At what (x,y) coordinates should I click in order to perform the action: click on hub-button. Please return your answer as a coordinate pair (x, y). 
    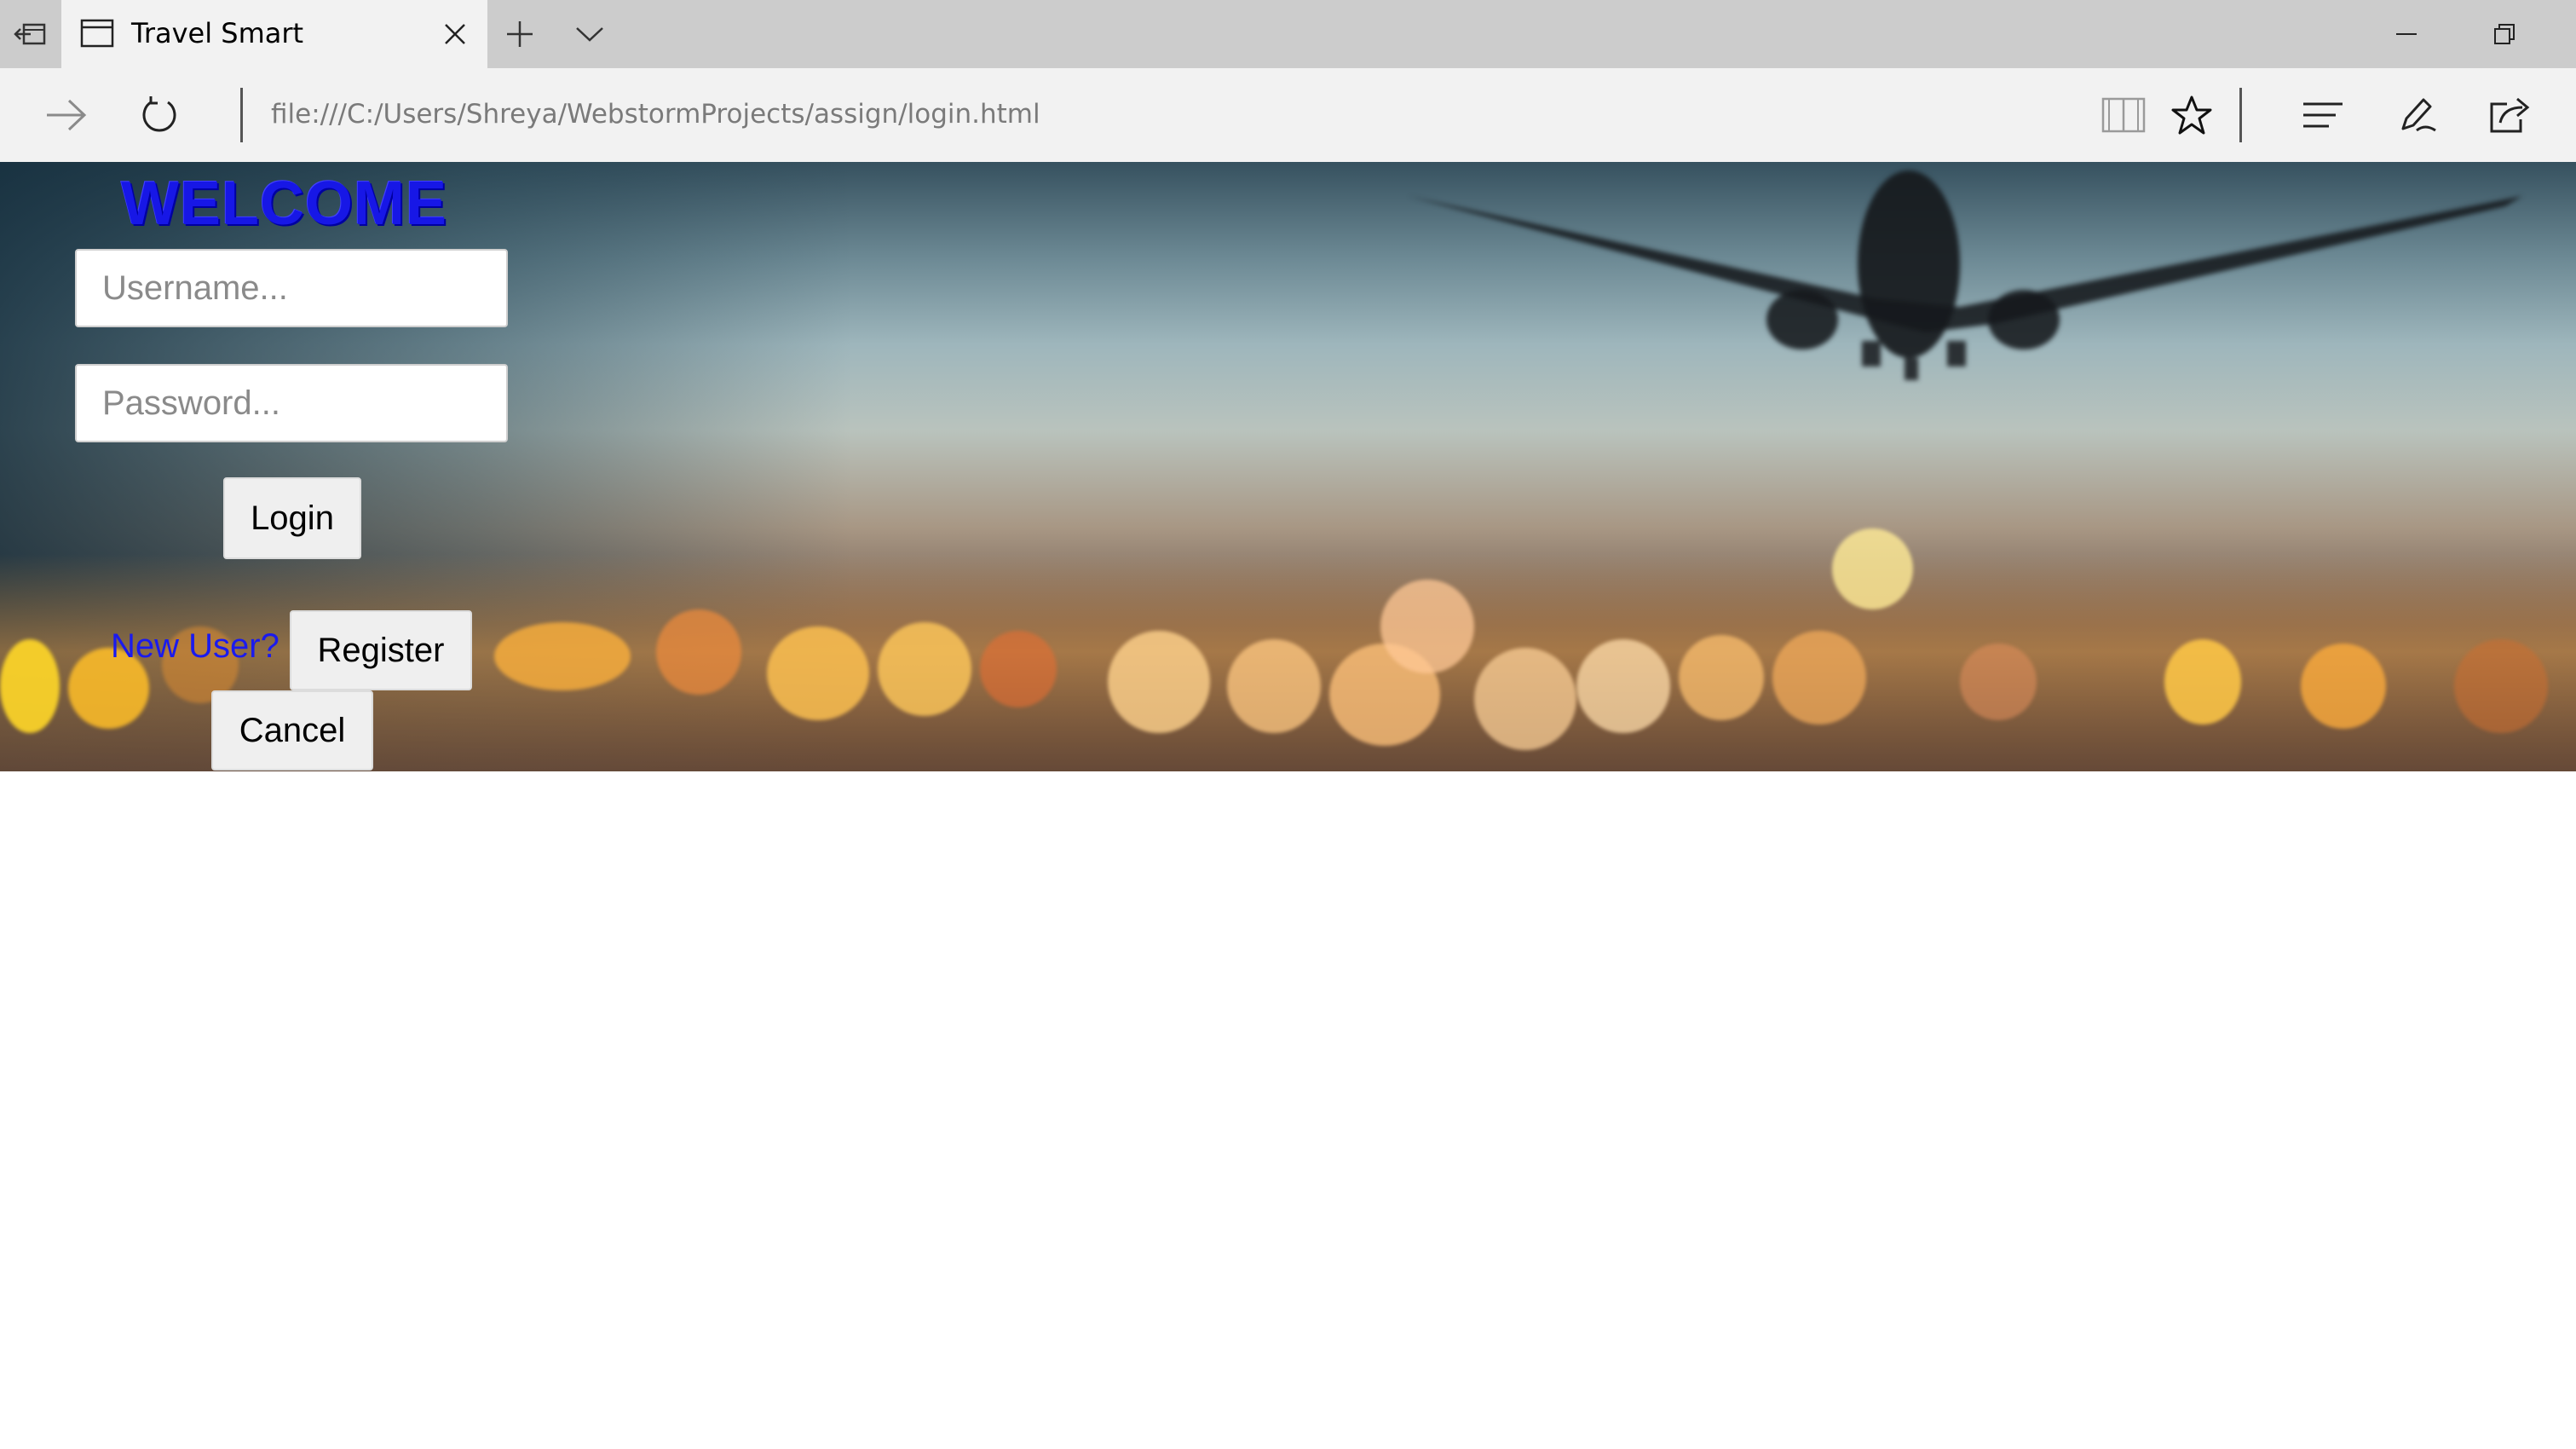
    Looking at the image, I should click on (2322, 115).